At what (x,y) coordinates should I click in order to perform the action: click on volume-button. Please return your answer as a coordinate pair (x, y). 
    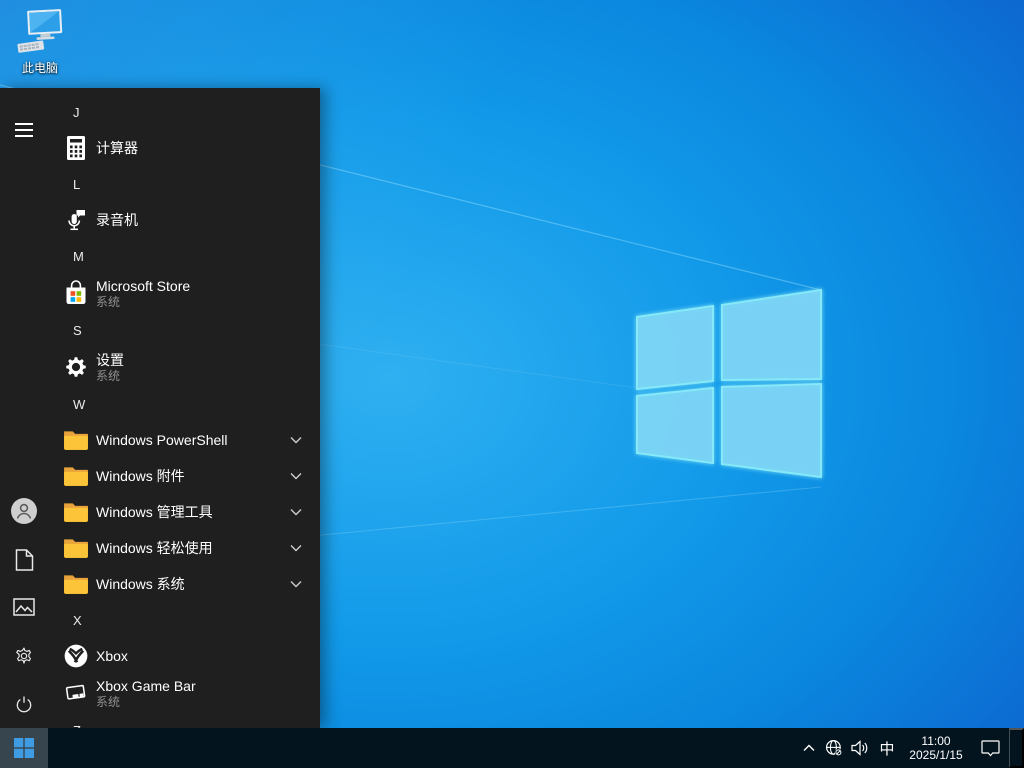
    Looking at the image, I should click on (860, 748).